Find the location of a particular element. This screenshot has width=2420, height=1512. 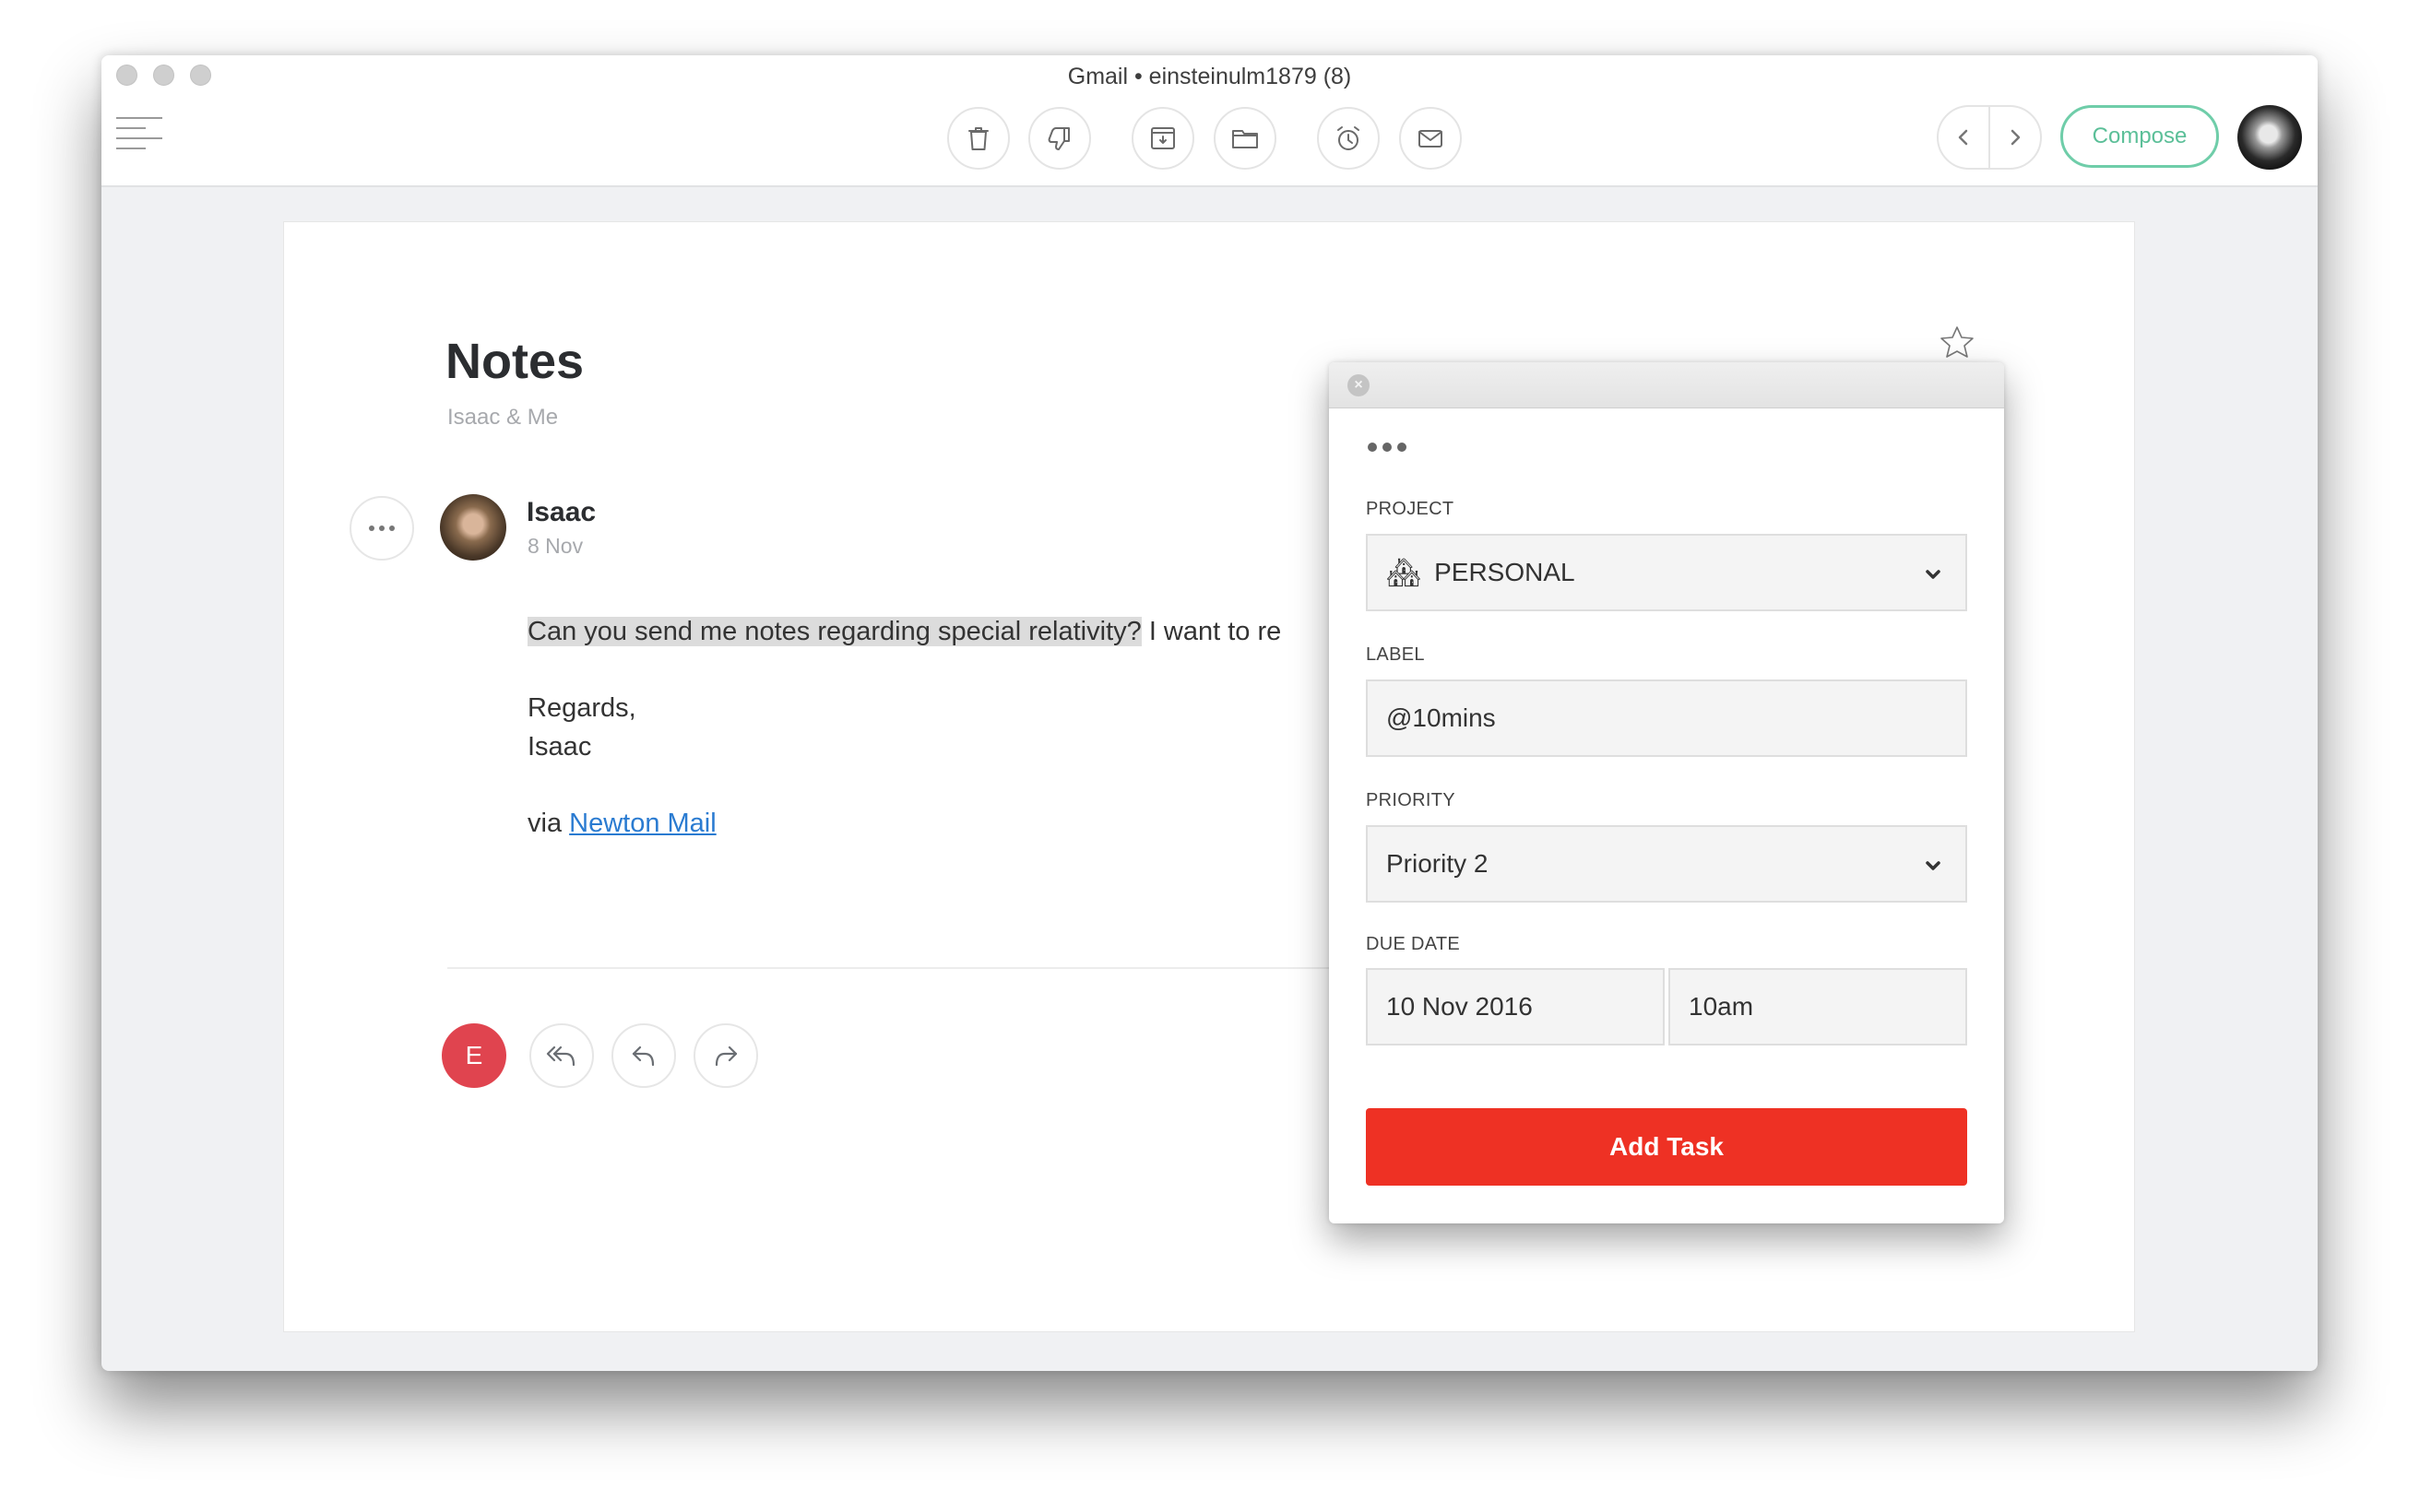

sender-name: Isaac is located at coordinates (562, 512).